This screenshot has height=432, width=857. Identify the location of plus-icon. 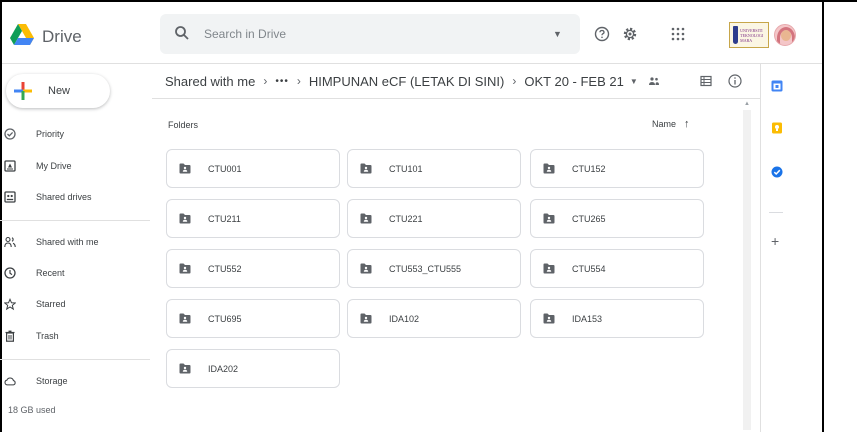
(23, 91).